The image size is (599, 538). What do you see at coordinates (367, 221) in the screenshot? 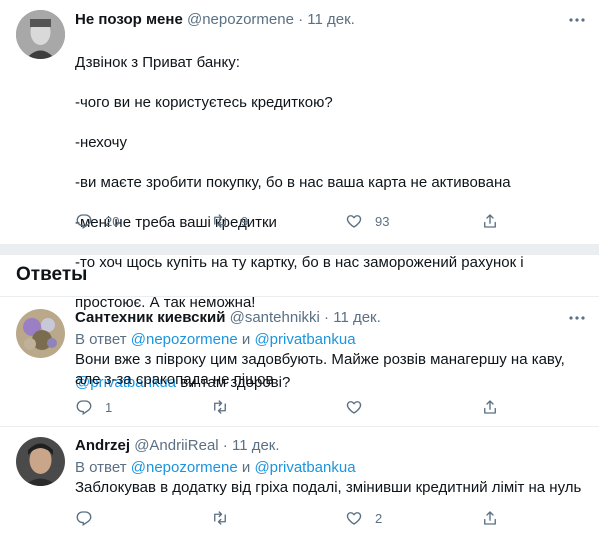
I see `like-button: 93` at bounding box center [367, 221].